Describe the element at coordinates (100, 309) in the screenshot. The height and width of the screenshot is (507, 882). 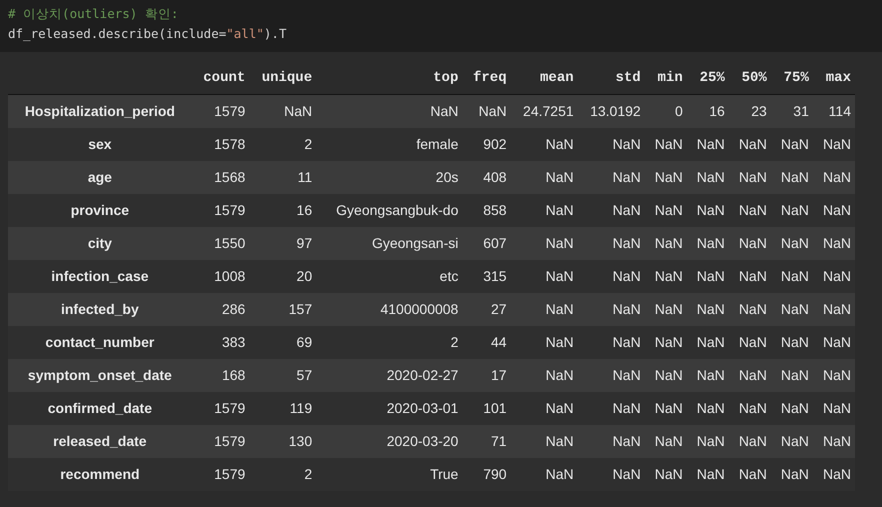
I see `row-header: infected_by` at that location.